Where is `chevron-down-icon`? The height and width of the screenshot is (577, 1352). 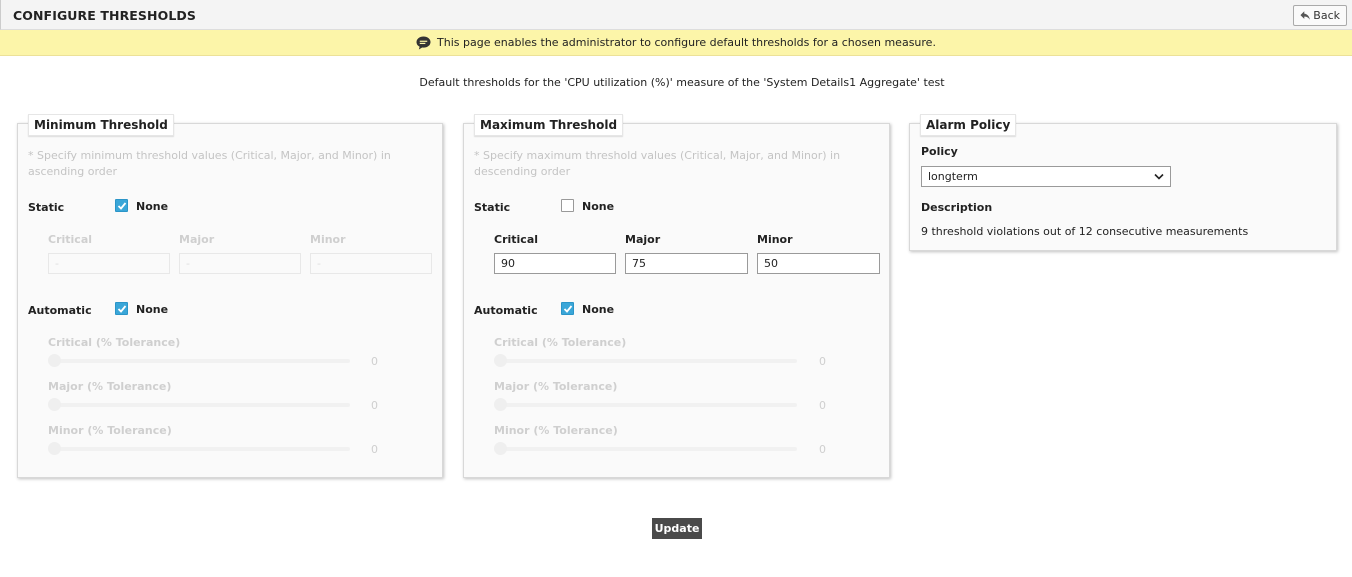 chevron-down-icon is located at coordinates (1159, 176).